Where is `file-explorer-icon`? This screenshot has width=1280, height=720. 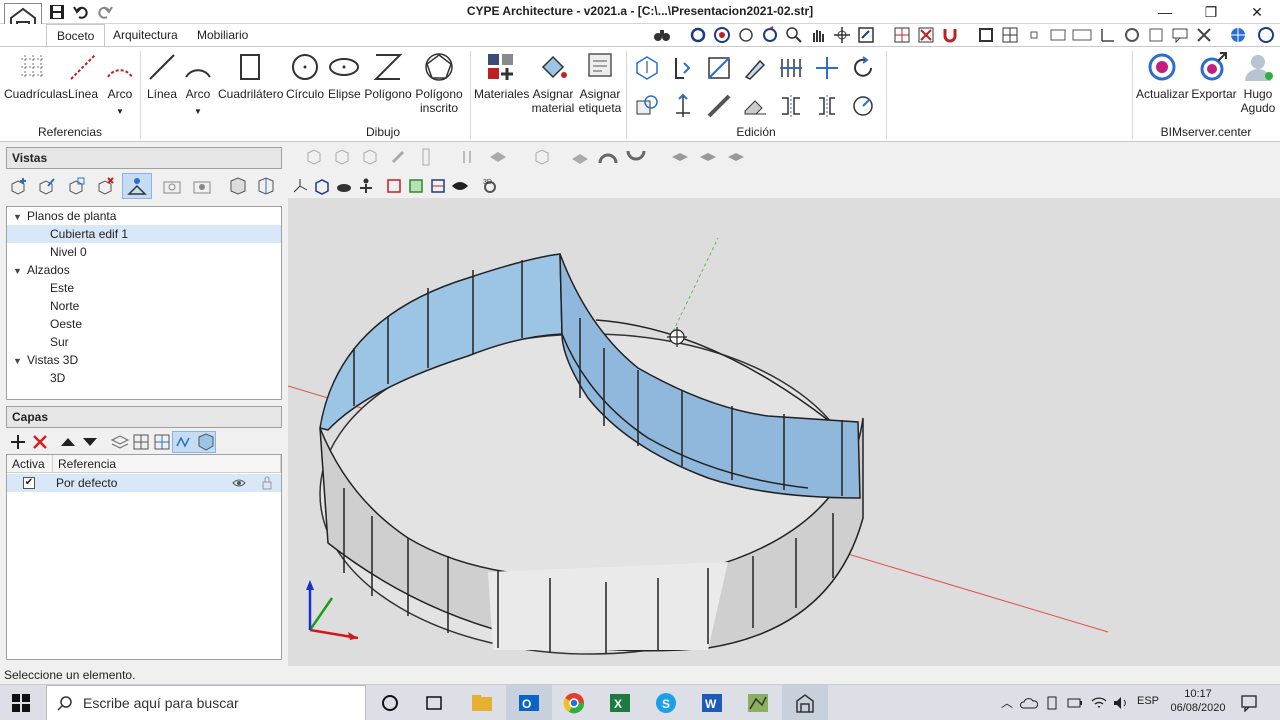 file-explorer-icon is located at coordinates (482, 703).